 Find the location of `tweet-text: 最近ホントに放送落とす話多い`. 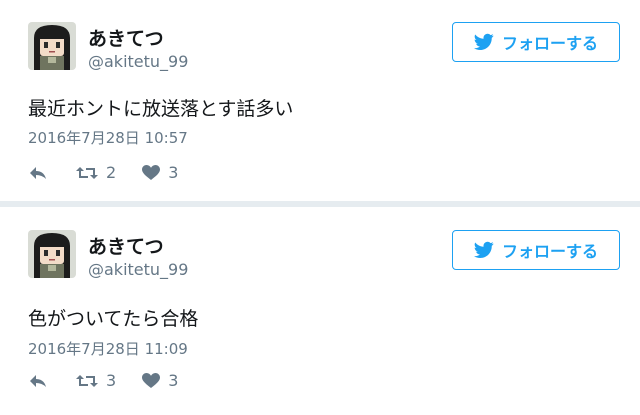

tweet-text: 最近ホントに放送落とす話多い is located at coordinates (161, 109).